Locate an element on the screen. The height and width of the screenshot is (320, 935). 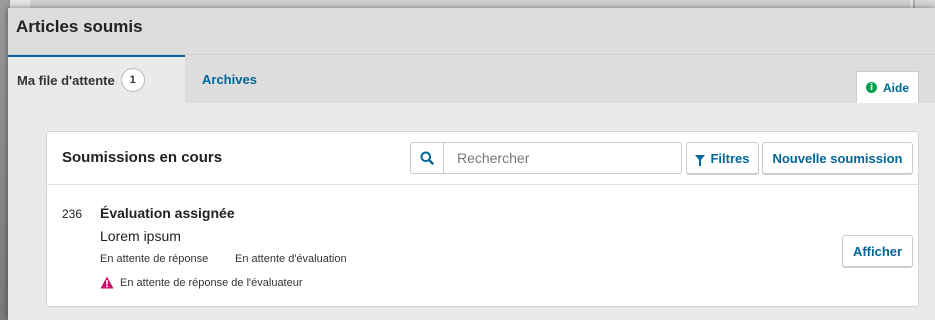
help-button: i Aide is located at coordinates (887, 87).